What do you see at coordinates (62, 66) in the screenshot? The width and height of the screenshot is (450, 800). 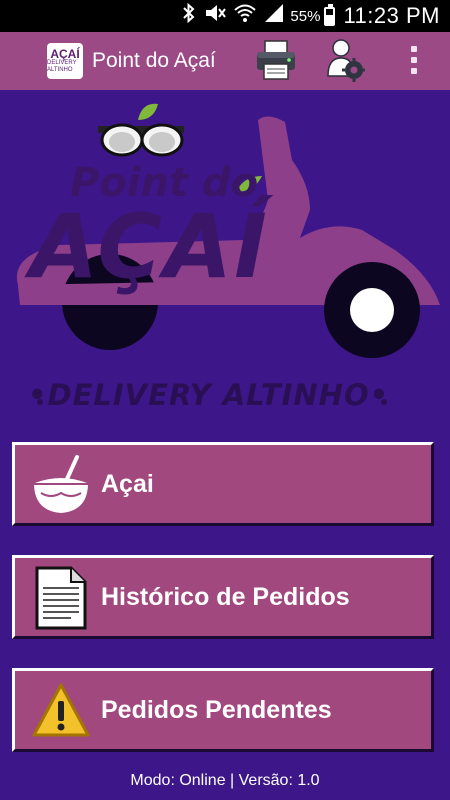 I see `app-logo-subtext: DELIVERY ALTINHO` at bounding box center [62, 66].